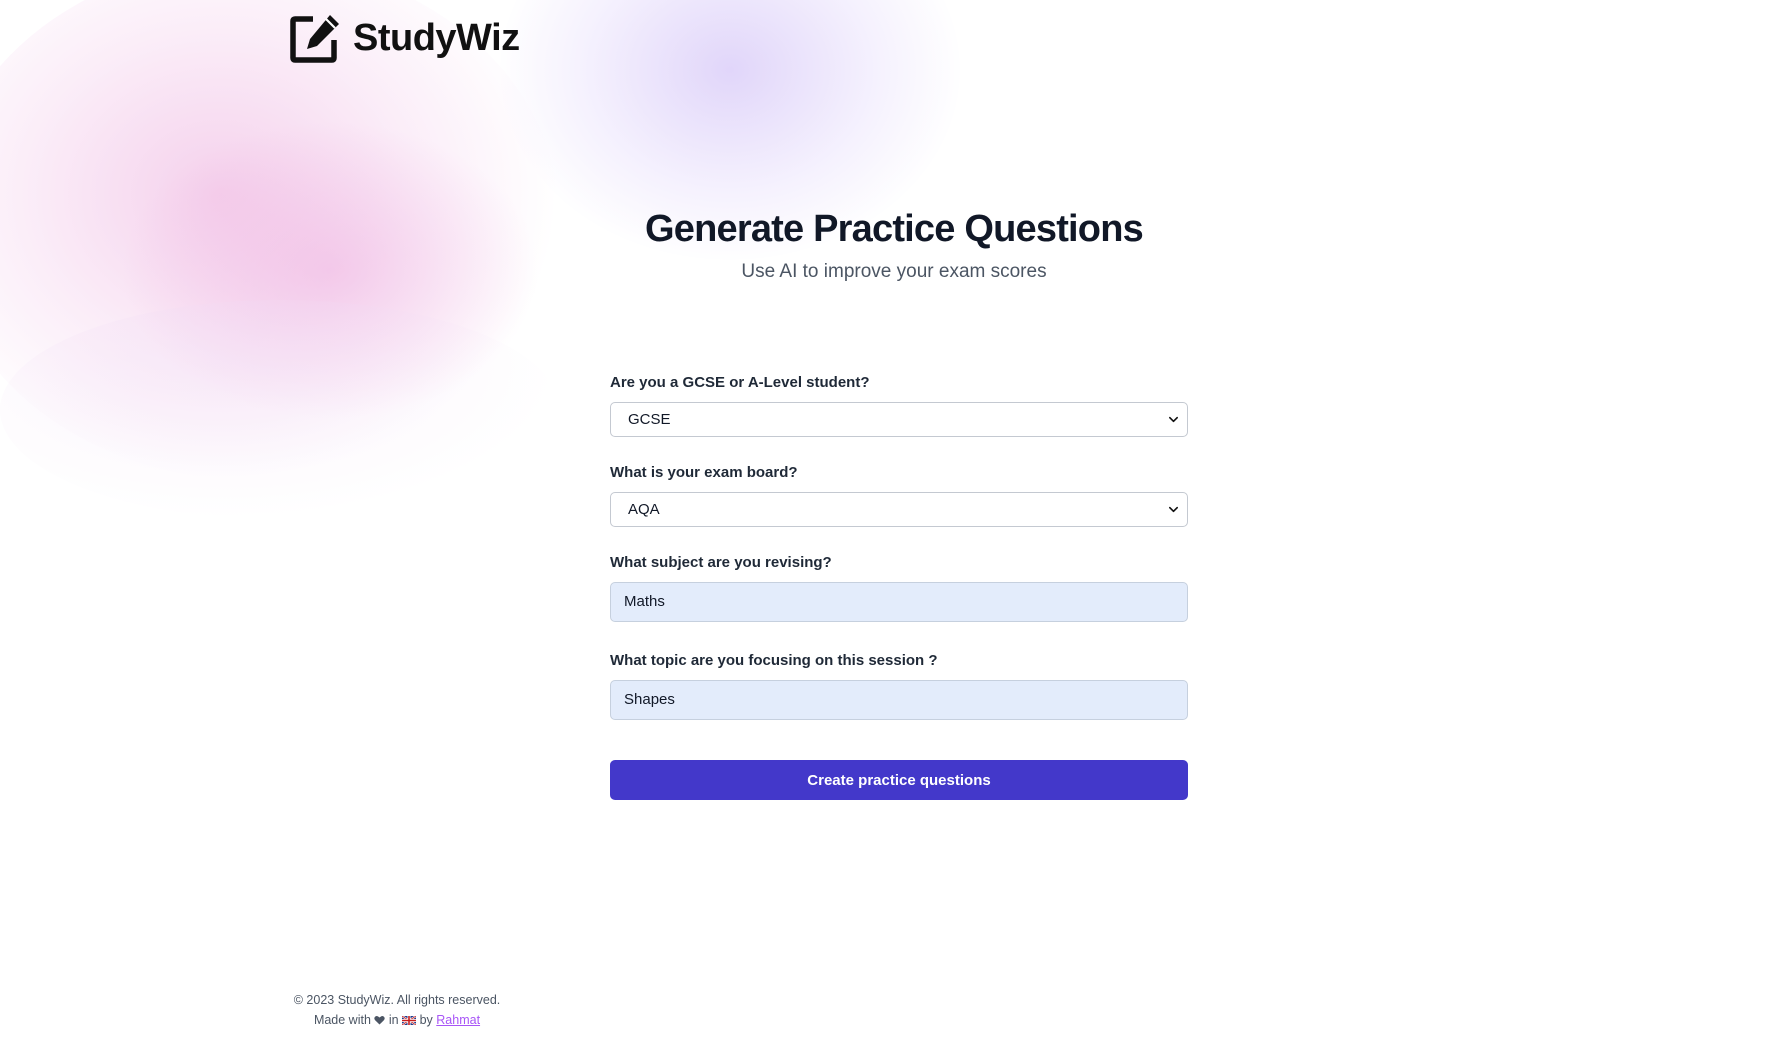 This screenshot has width=1788, height=1059. What do you see at coordinates (740, 382) in the screenshot?
I see `level-label: Are you a GCSE or A-Level student?` at bounding box center [740, 382].